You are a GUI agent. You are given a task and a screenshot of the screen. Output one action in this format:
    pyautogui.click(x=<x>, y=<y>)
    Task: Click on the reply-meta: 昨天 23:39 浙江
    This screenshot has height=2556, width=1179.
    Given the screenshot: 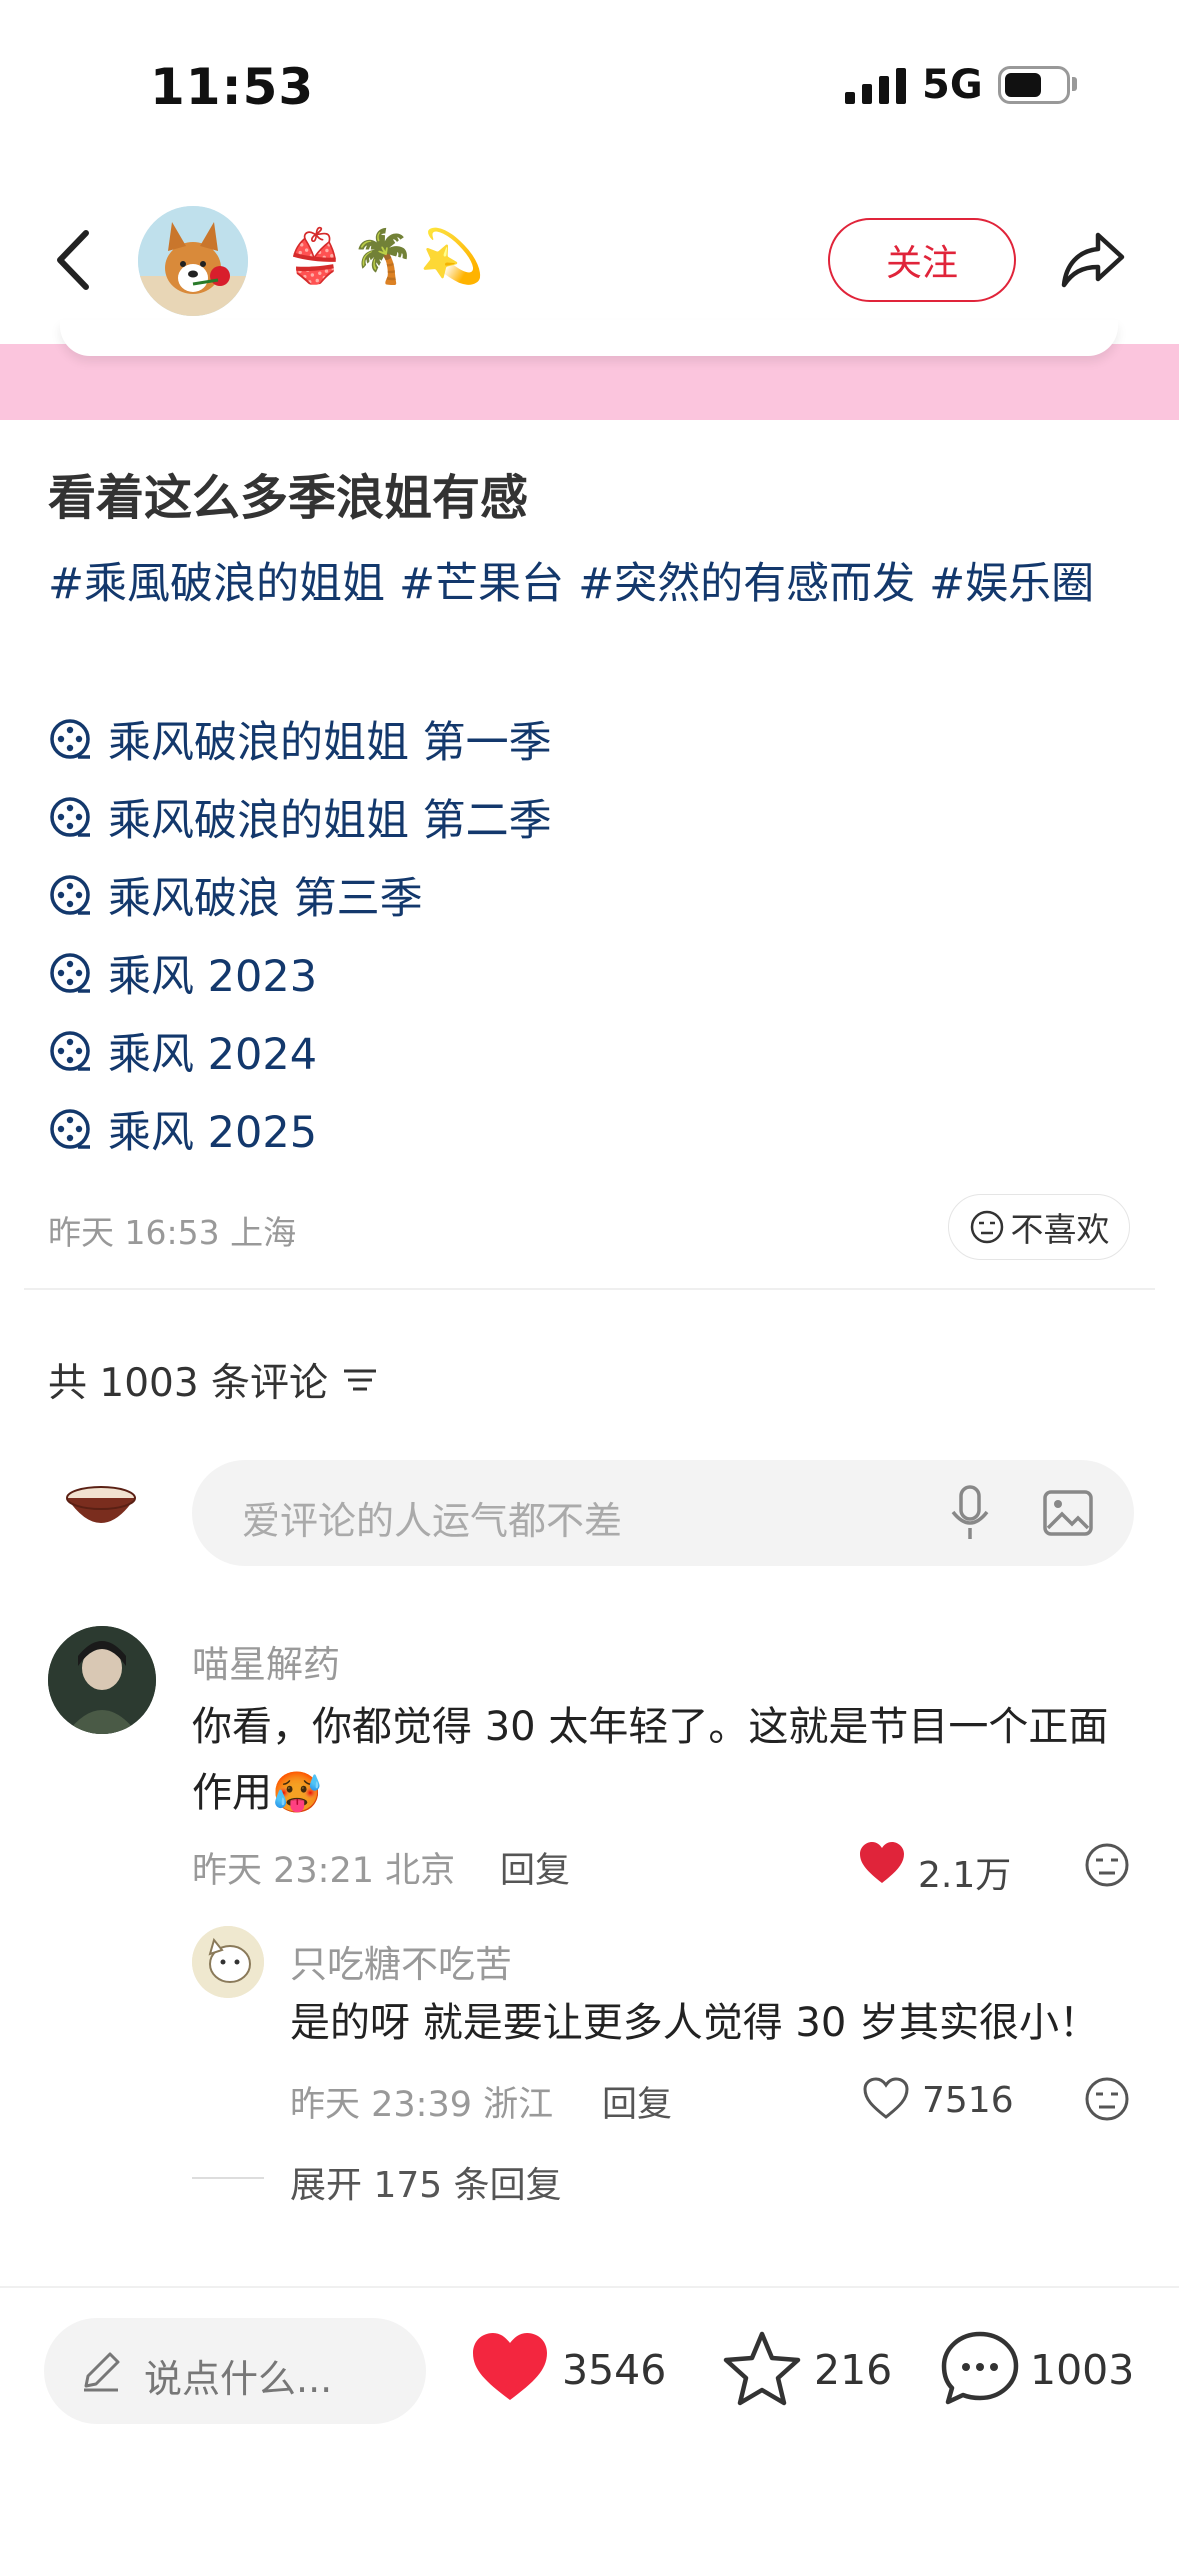 What is the action you would take?
    pyautogui.click(x=422, y=2105)
    